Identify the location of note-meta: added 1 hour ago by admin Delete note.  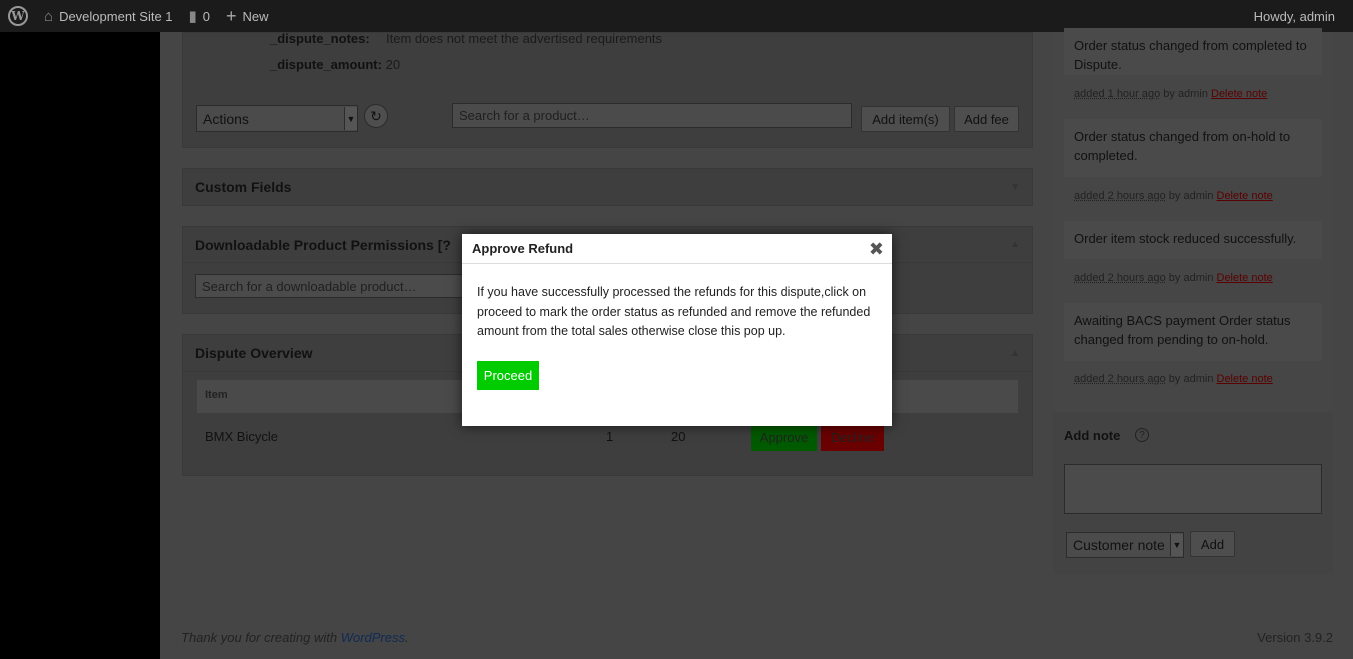
(1170, 94).